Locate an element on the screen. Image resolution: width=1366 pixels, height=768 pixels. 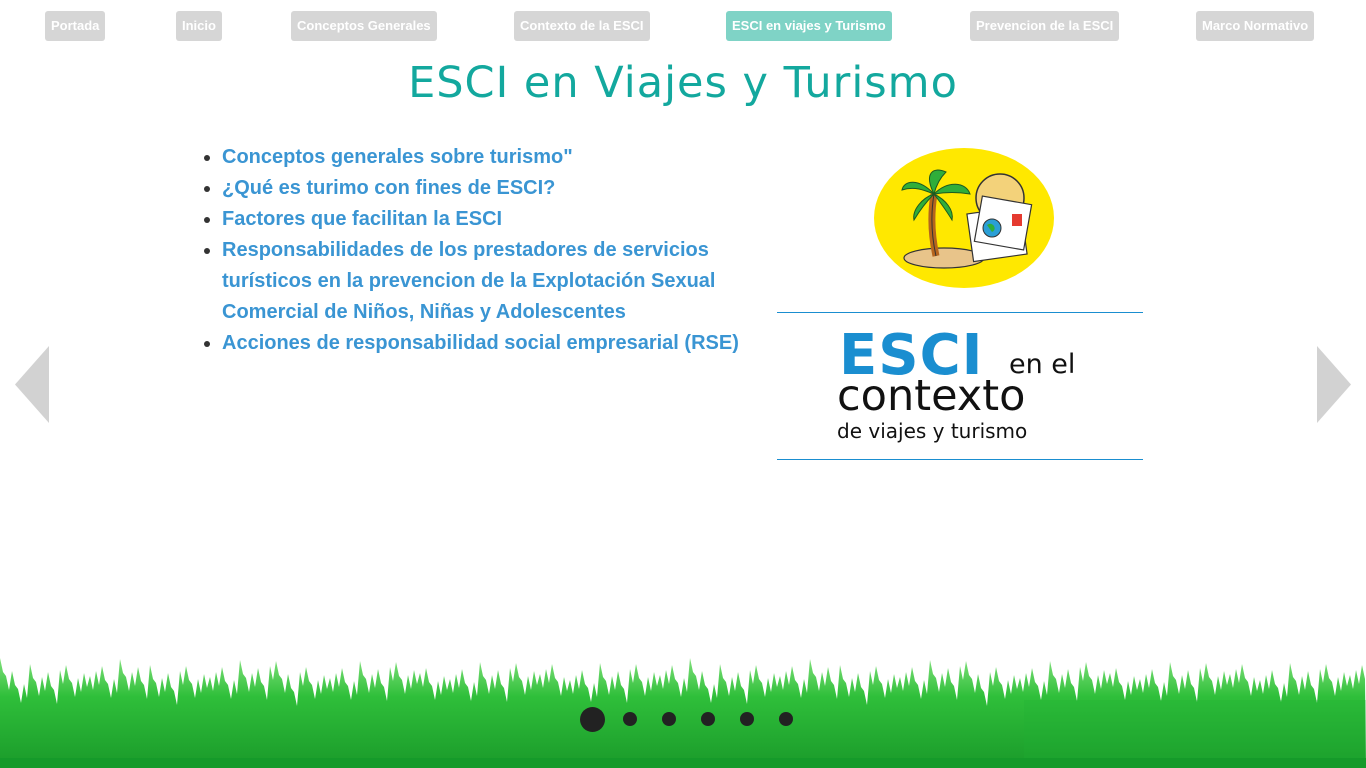
logo-contexto-text: contexto is located at coordinates (931, 396).